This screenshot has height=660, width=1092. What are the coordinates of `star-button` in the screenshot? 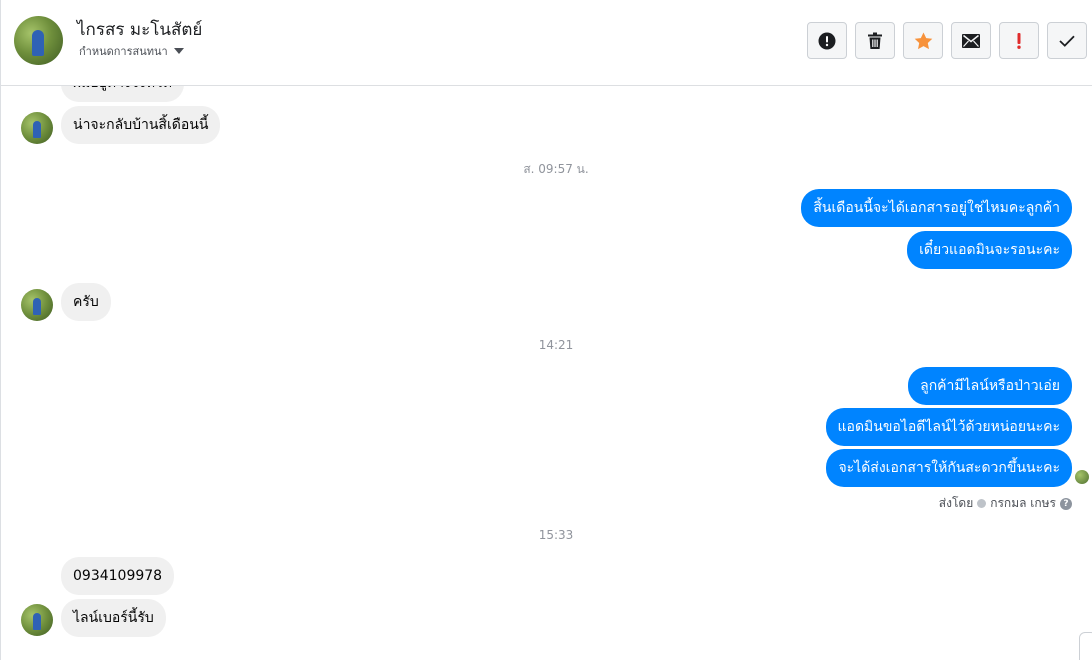 It's located at (923, 40).